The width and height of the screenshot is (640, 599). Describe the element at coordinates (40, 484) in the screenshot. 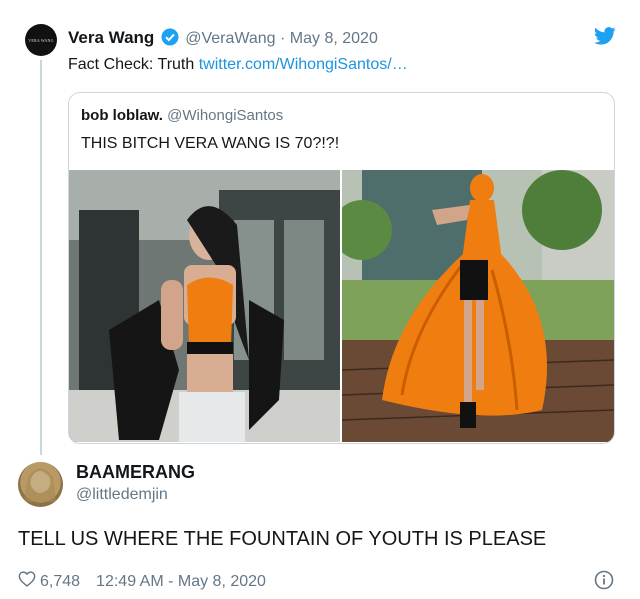

I see `reply-avatar` at that location.